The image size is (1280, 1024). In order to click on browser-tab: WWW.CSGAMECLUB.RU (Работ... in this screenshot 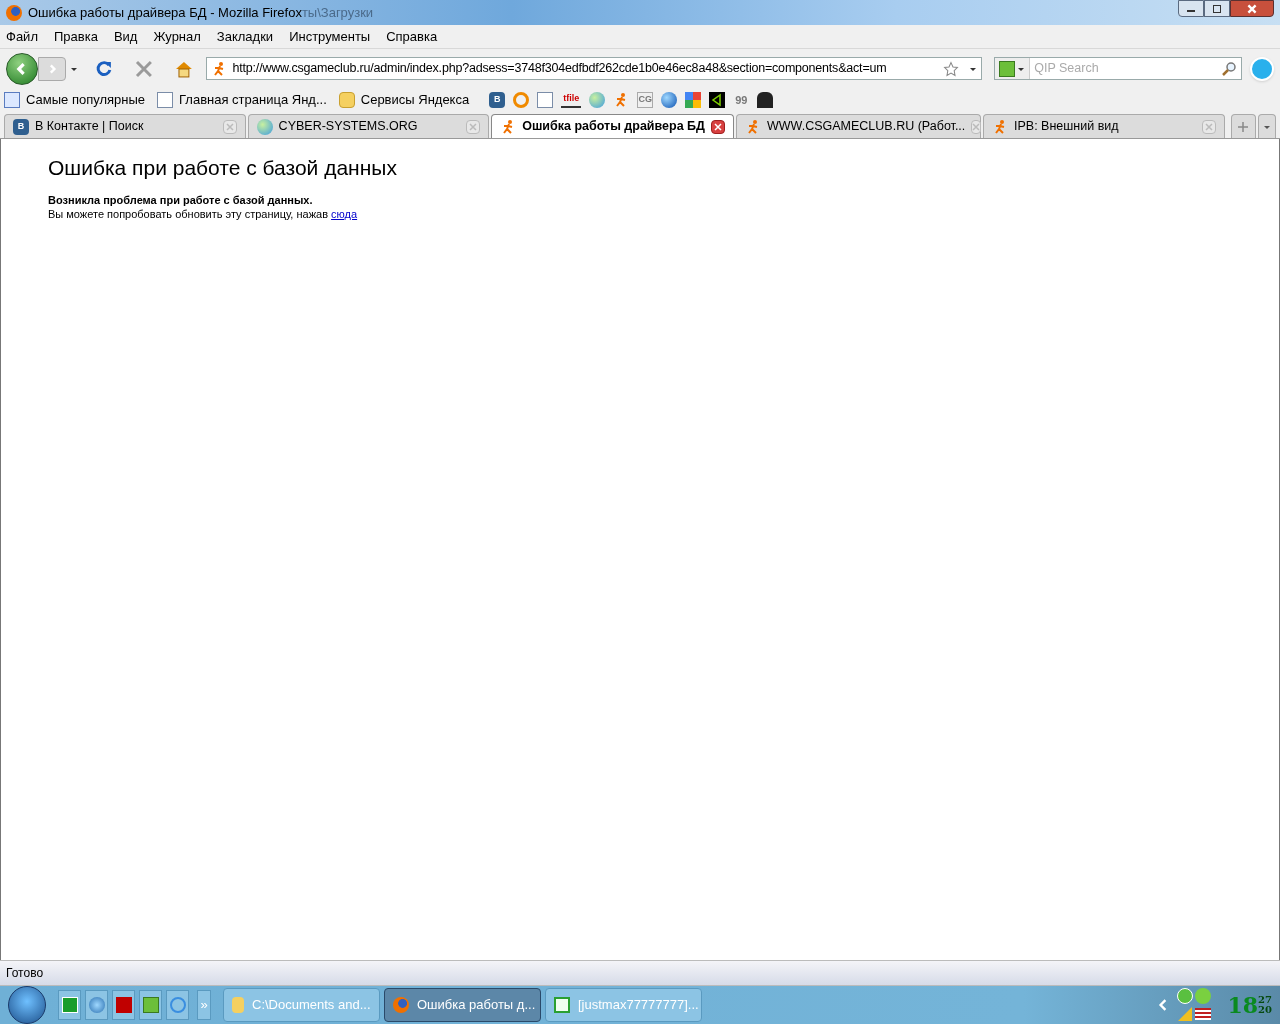, I will do `click(858, 126)`.